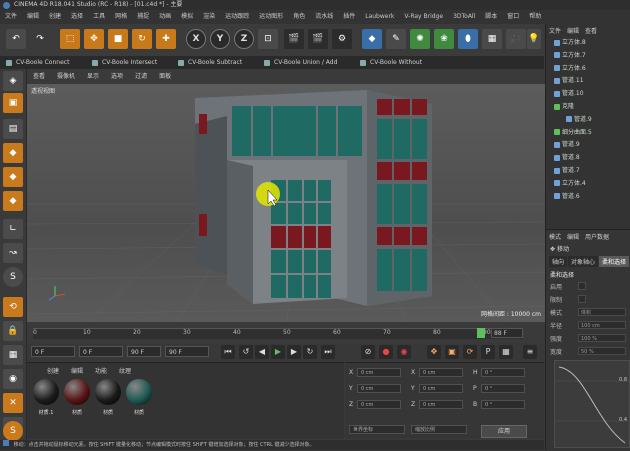  I want to click on material-menu-item: 编辑, so click(77, 371).